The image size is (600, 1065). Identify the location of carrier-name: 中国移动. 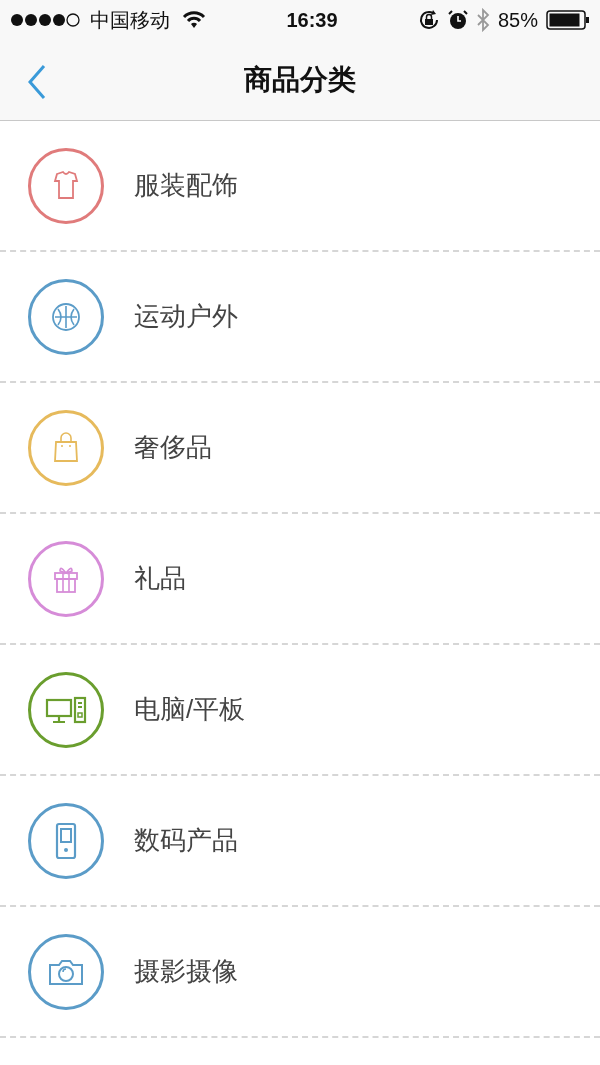
(130, 20).